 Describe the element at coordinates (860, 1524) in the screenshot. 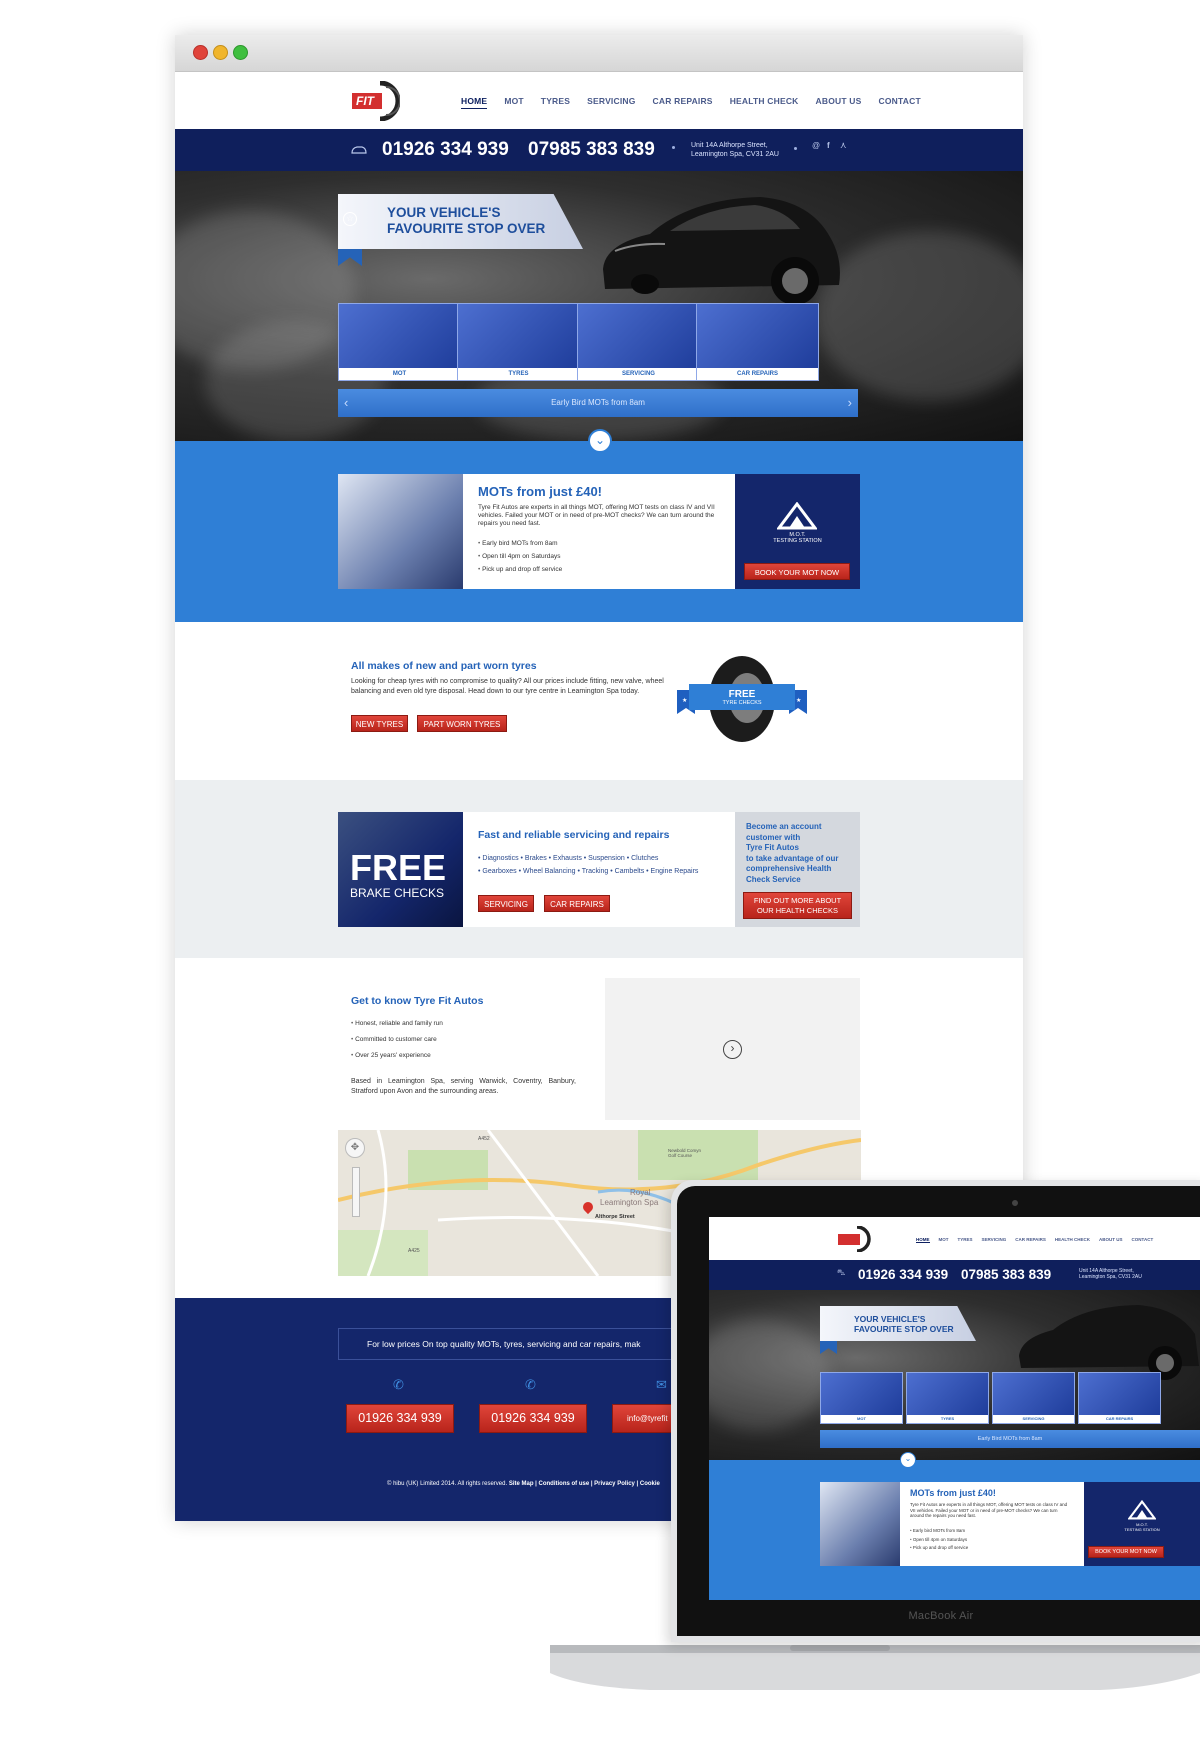

I see `laptop-mechanic-image` at that location.